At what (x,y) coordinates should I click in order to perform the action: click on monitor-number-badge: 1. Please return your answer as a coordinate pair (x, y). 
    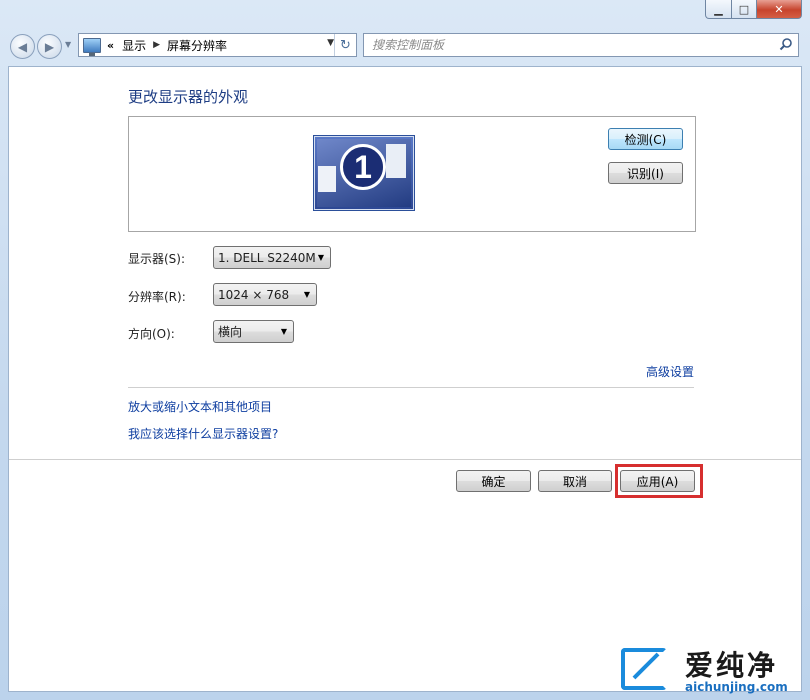
    Looking at the image, I should click on (363, 167).